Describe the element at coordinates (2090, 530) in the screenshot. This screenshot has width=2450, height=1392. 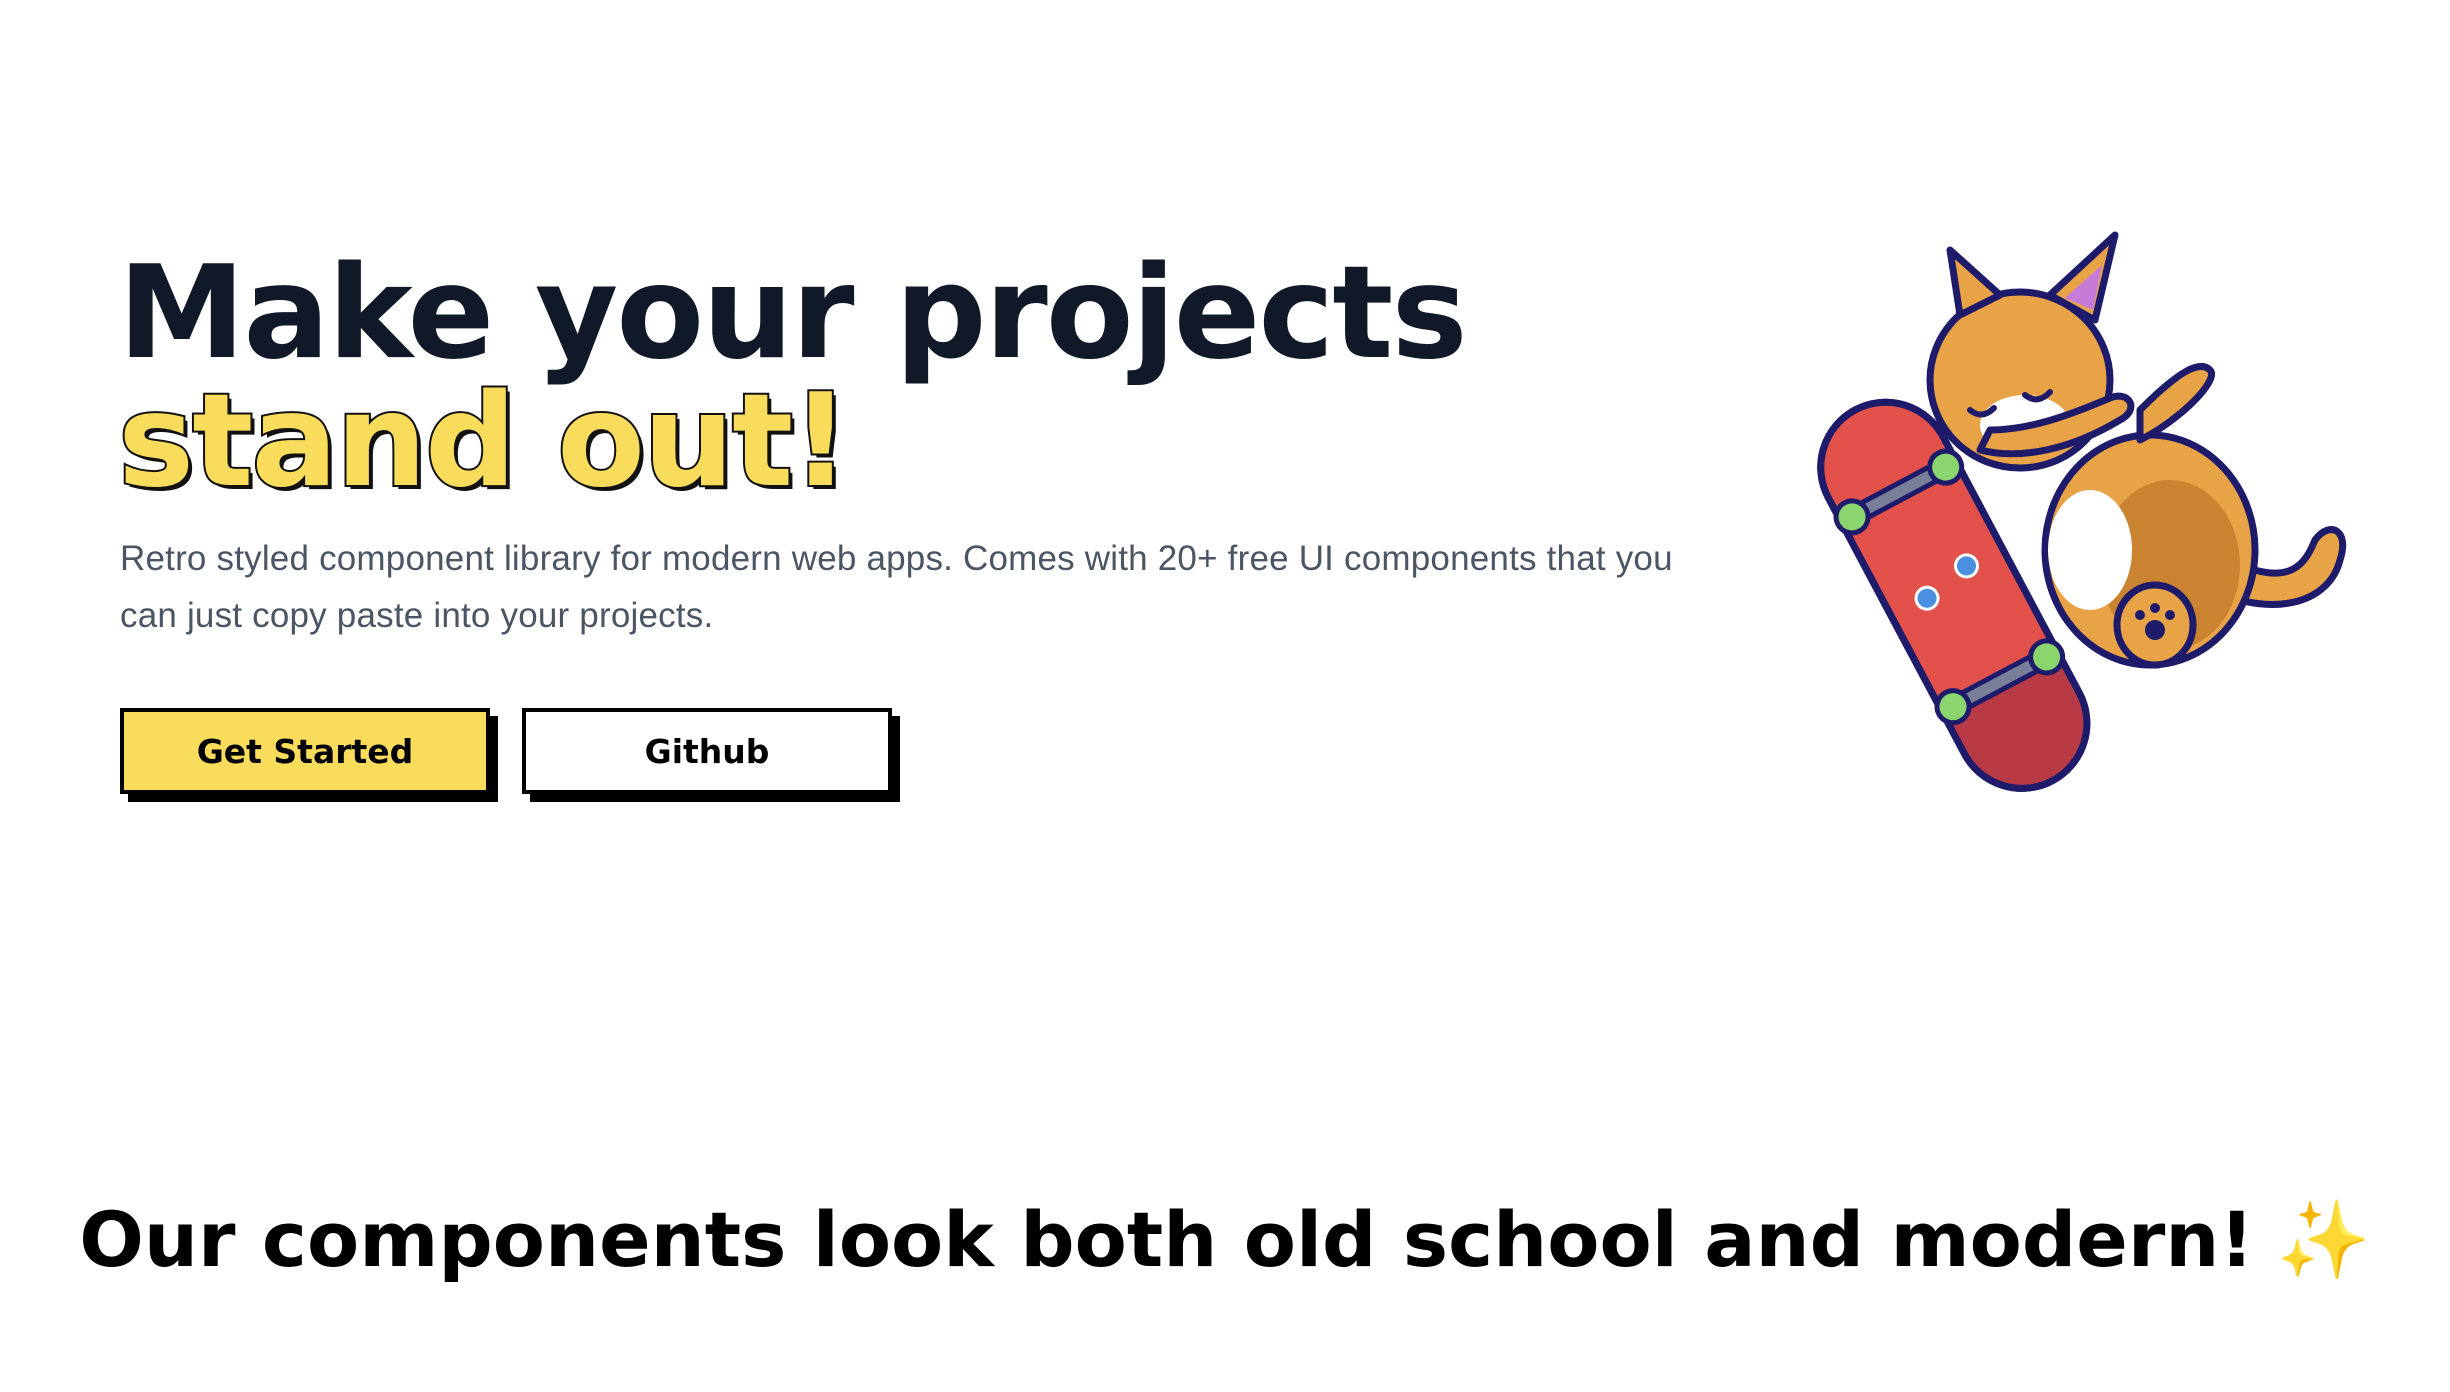
I see `skateboarding-cat-illustration` at that location.